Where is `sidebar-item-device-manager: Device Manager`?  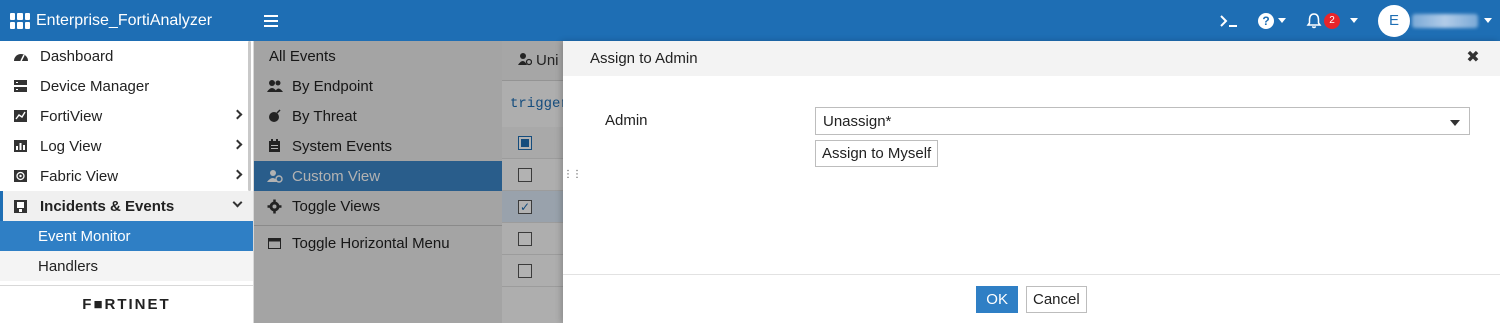
sidebar-item-device-manager: Device Manager is located at coordinates (126, 86).